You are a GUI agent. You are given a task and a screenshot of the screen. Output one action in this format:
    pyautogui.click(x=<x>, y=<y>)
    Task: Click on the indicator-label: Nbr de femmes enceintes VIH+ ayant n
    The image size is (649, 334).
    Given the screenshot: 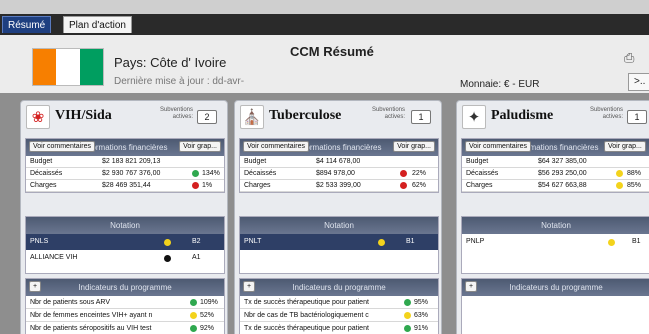 What is the action you would take?
    pyautogui.click(x=91, y=315)
    